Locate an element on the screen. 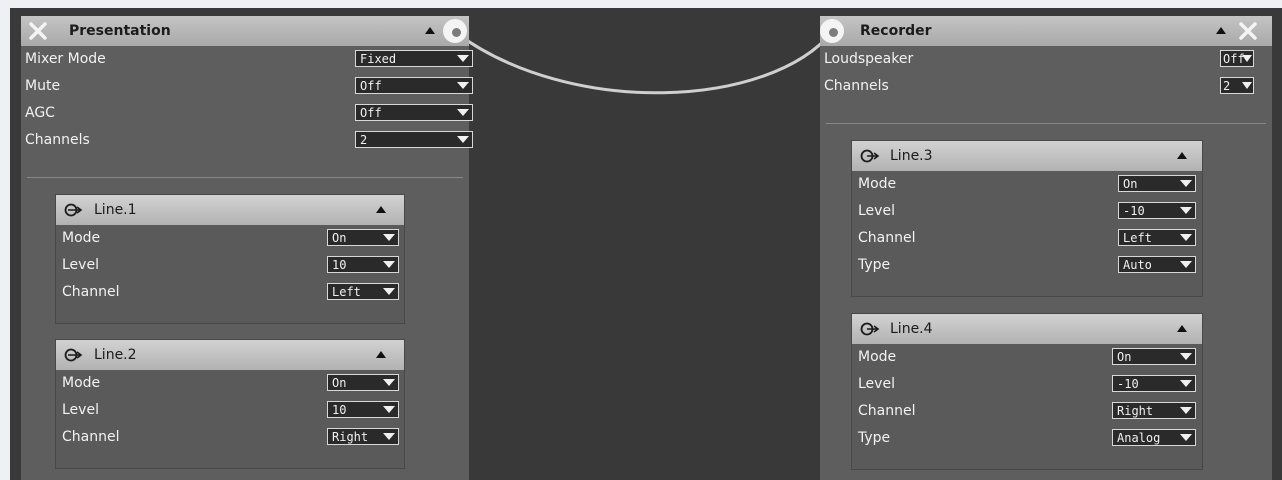 The height and width of the screenshot is (480, 1282). line-2-header: Line.2 is located at coordinates (230, 355).